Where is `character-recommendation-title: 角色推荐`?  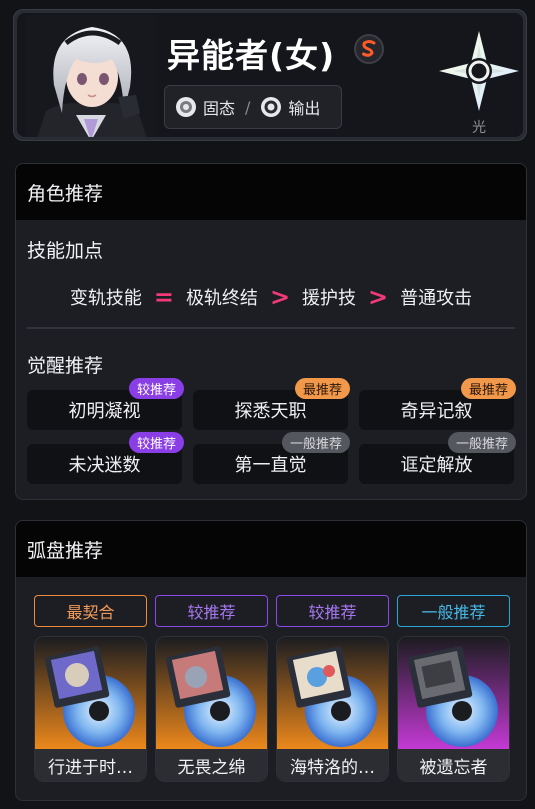
character-recommendation-title: 角色推荐 is located at coordinates (271, 192).